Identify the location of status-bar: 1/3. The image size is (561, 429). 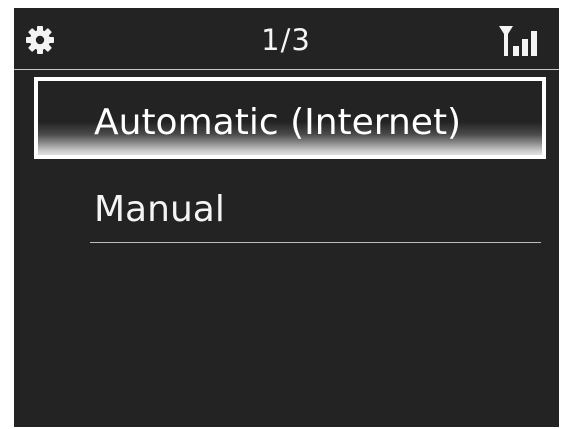
(286, 38).